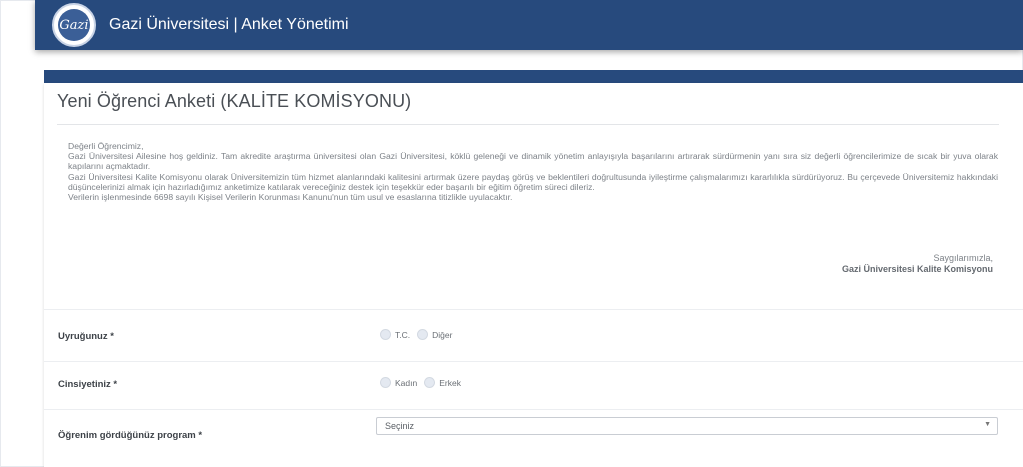 Image resolution: width=1023 pixels, height=467 pixels. Describe the element at coordinates (400, 426) in the screenshot. I see `program-select-value: Seçiniz` at that location.